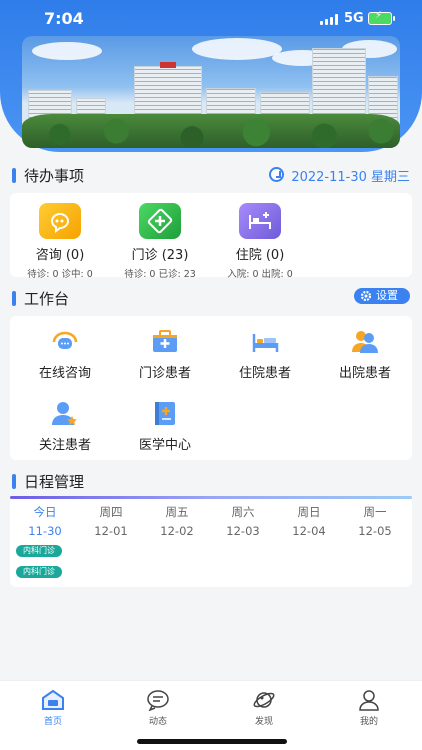 Image resolution: width=422 pixels, height=750 pixels. I want to click on signal-icon, so click(329, 19).